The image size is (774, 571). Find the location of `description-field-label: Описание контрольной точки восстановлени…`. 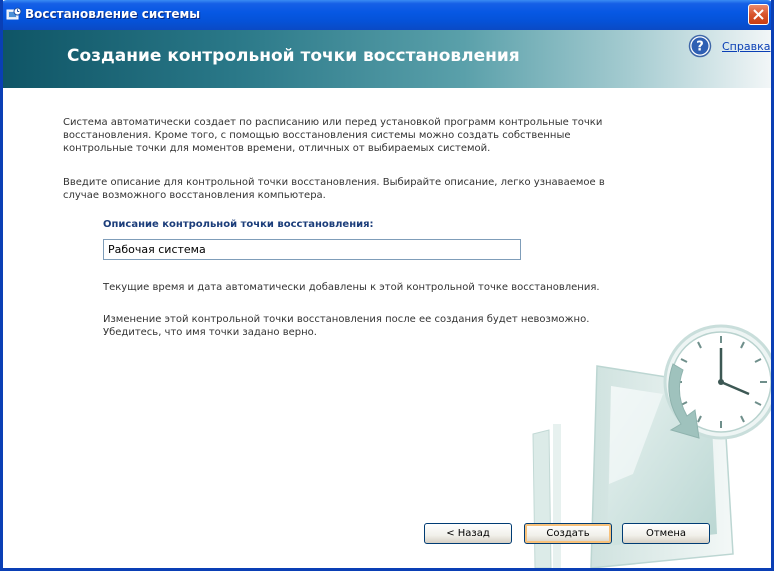

description-field-label: Описание контрольной точки восстановлени… is located at coordinates (238, 224).